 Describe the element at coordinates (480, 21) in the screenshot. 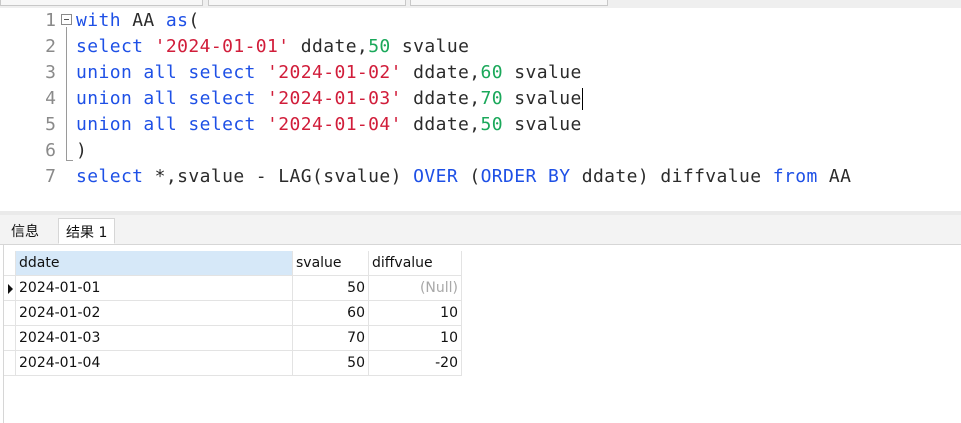

I see `code-line: 1 with AA as(` at that location.